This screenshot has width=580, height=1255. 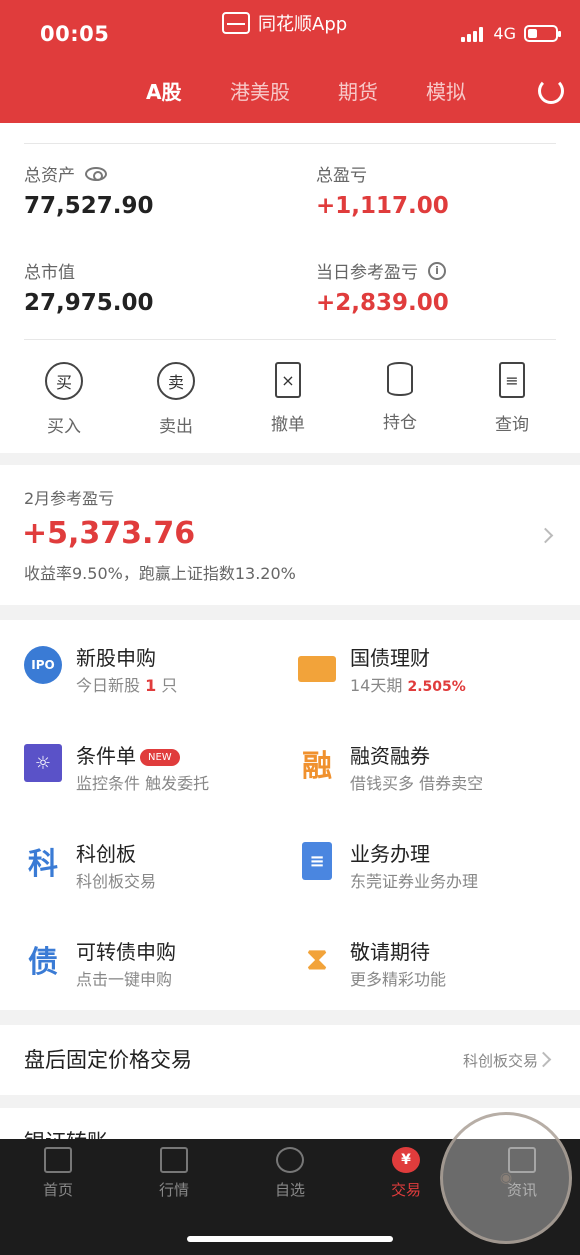 What do you see at coordinates (390, 756) in the screenshot?
I see `service-title: 融资融券` at bounding box center [390, 756].